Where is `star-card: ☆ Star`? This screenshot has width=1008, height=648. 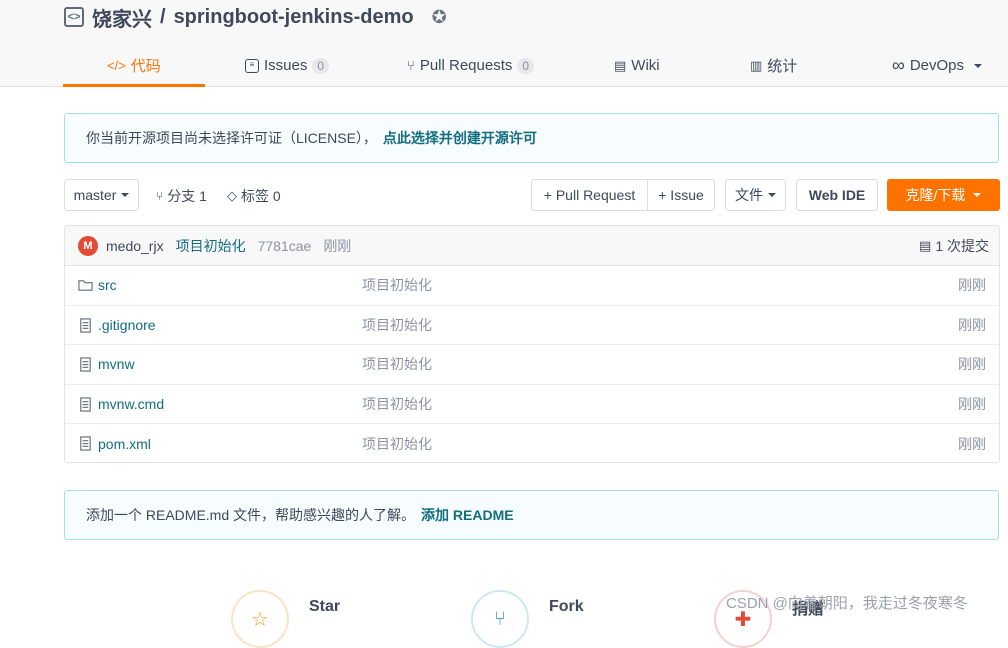 star-card: ☆ Star is located at coordinates (285, 619).